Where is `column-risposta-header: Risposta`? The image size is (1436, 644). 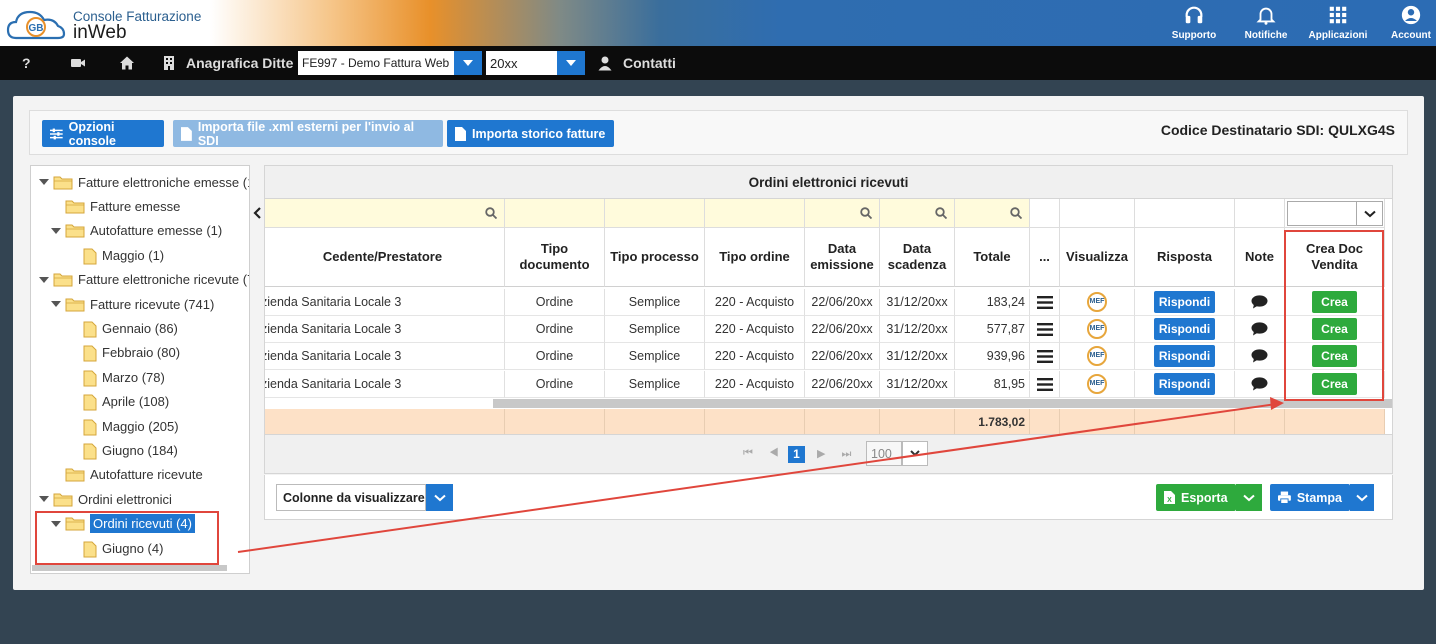 column-risposta-header: Risposta is located at coordinates (1185, 257).